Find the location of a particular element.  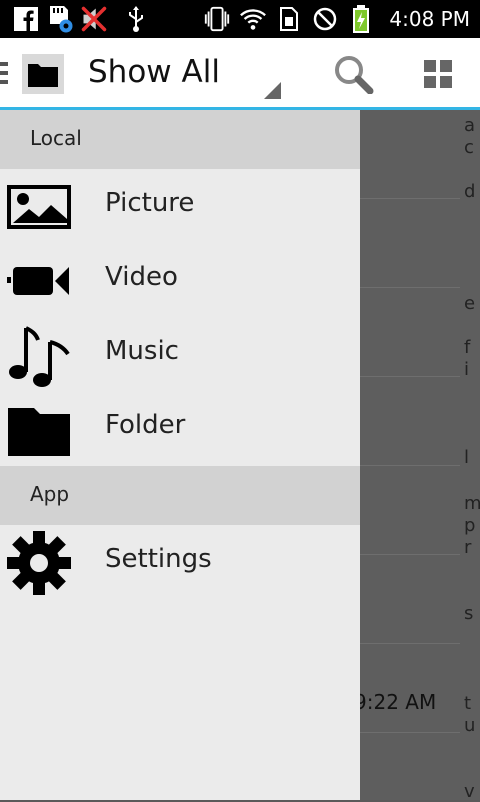

drawer-item-picture: Picture is located at coordinates (180, 207).